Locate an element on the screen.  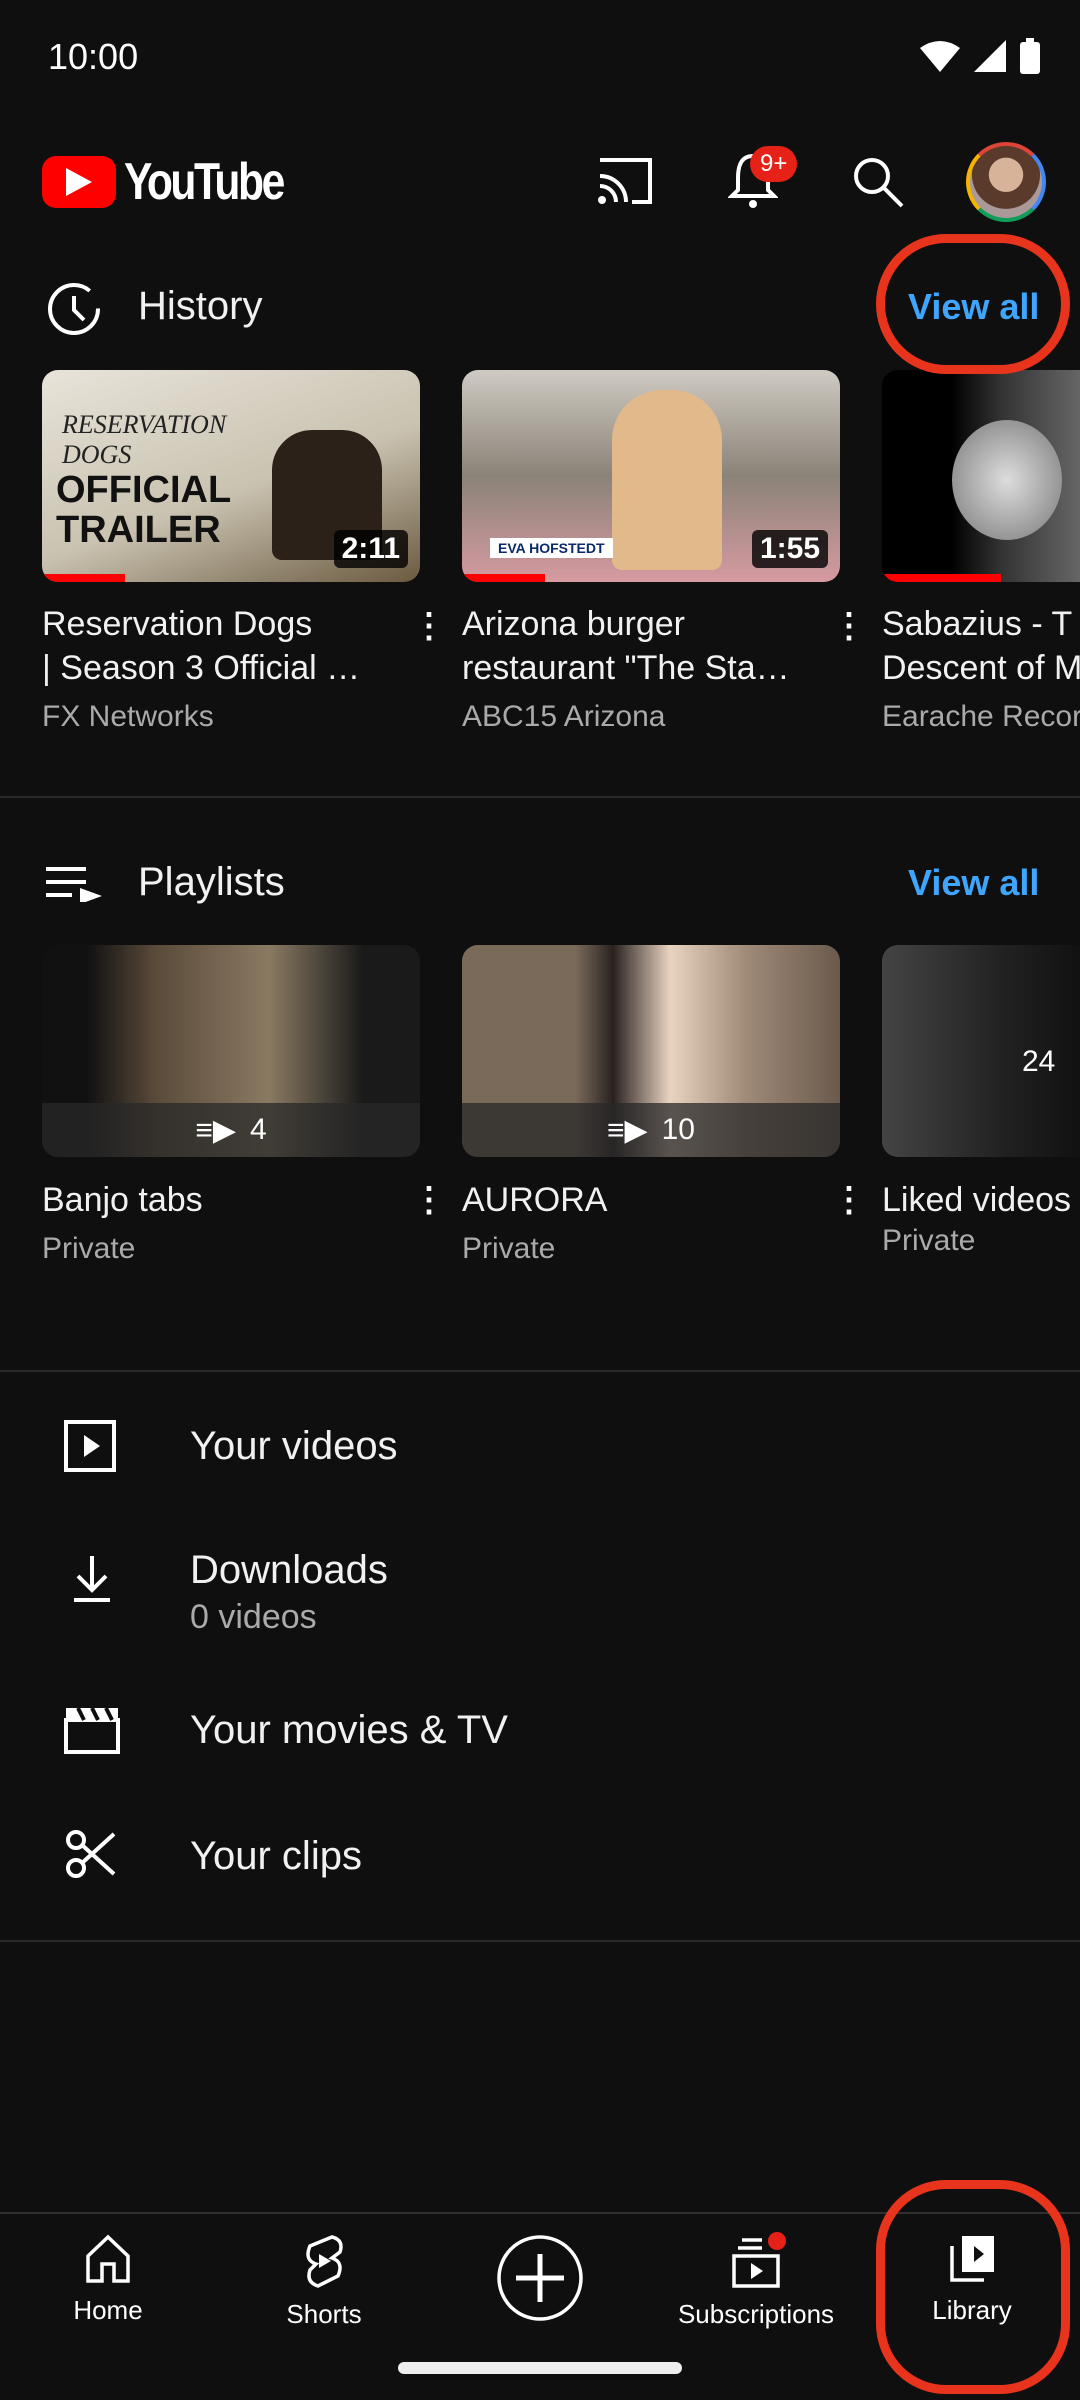
playlist-title: Banjo tabs is located at coordinates (212, 1200).